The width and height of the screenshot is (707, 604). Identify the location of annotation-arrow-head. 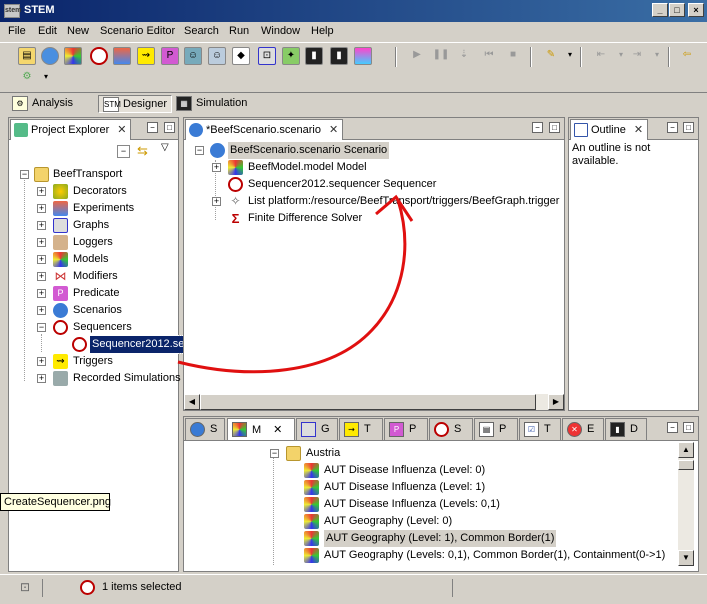
(394, 208).